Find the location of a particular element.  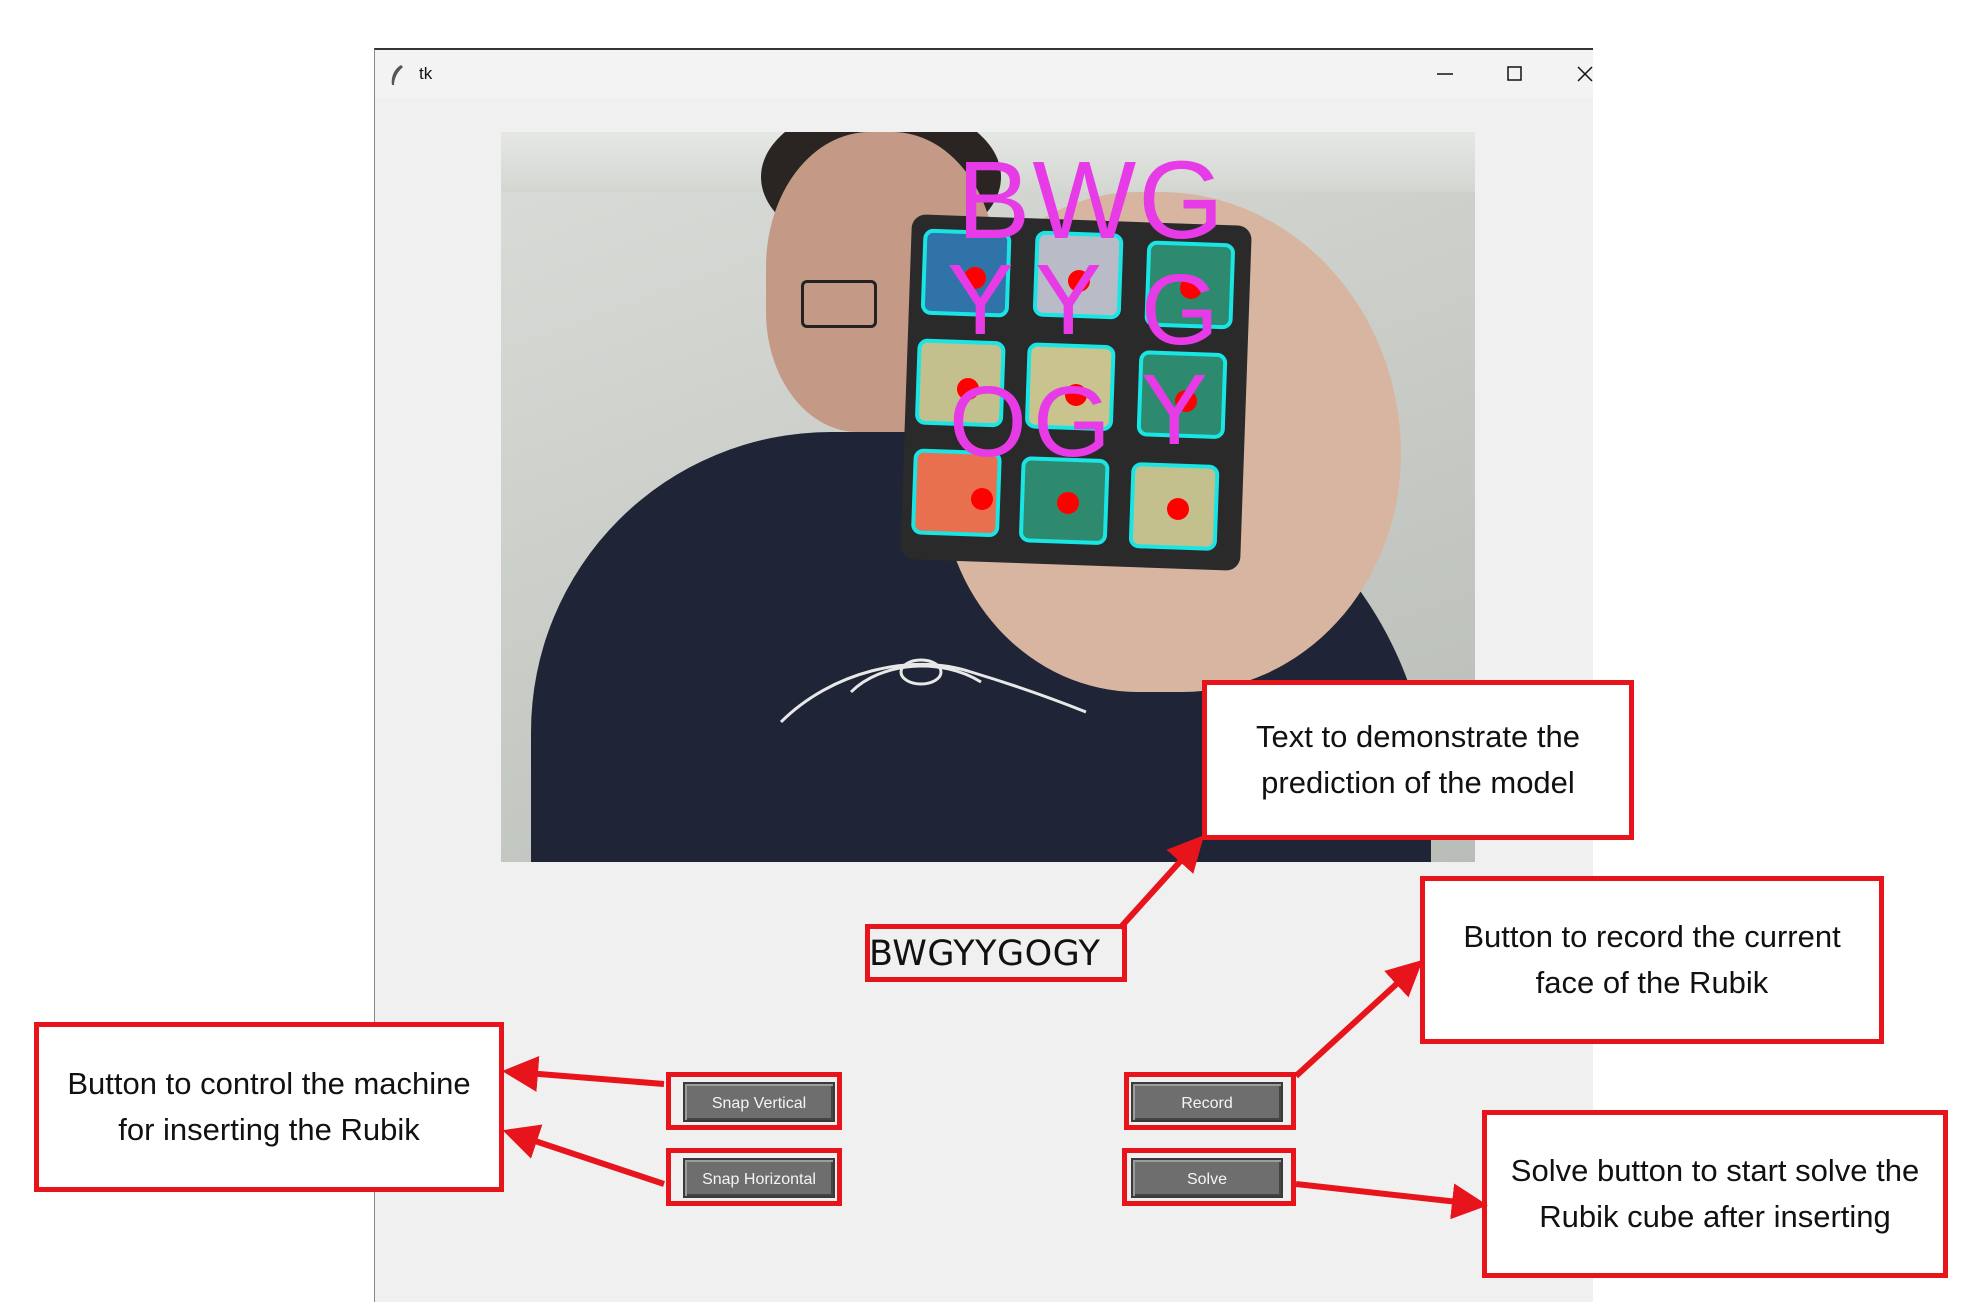

arrow-to-solve-callout is located at coordinates (1391, 1200).